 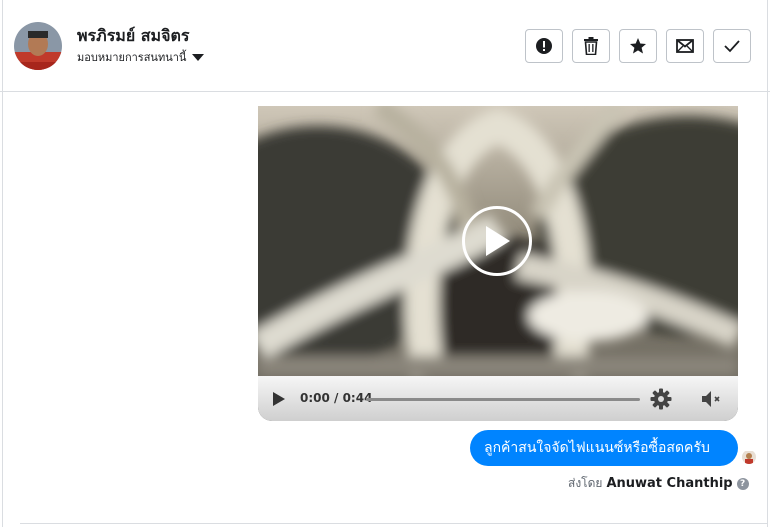 I want to click on help-icon: ?, so click(x=742, y=483).